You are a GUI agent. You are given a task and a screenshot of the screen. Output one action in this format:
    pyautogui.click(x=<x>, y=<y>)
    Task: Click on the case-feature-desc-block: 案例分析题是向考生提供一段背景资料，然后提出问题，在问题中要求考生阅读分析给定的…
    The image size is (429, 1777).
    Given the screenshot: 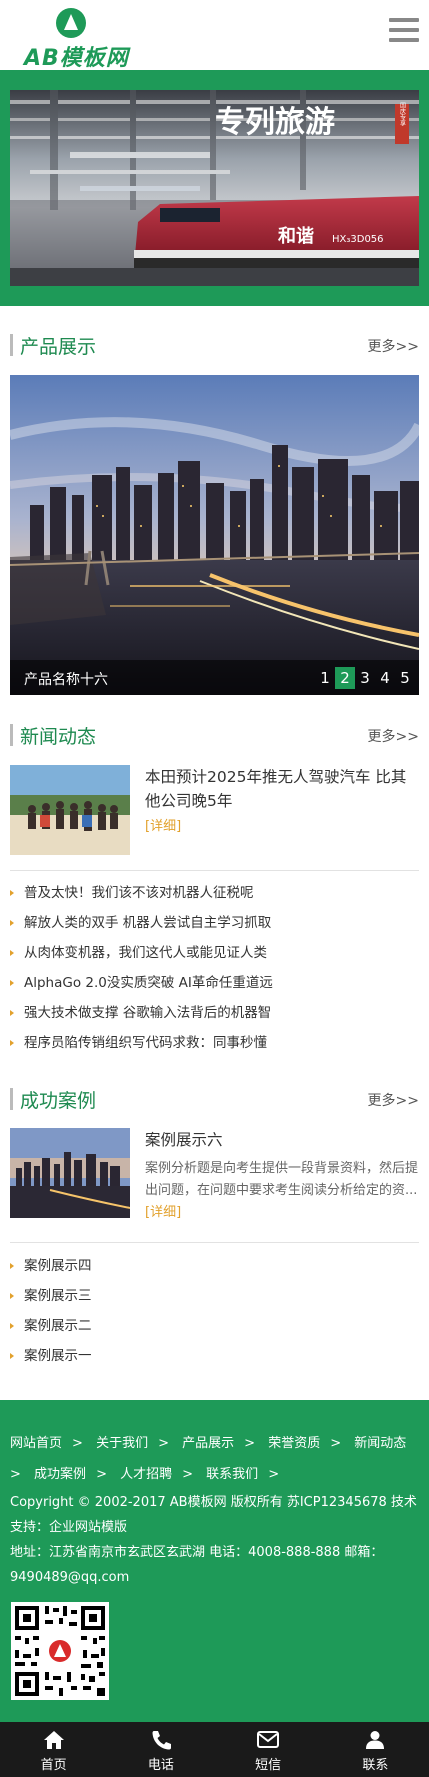 What is the action you would take?
    pyautogui.click(x=282, y=1191)
    